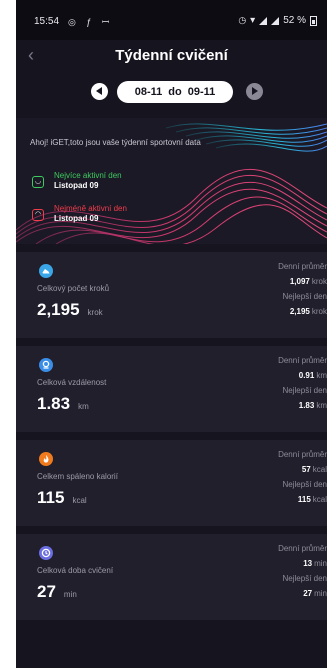  I want to click on steps-avg-label: Denní průměr, so click(302, 266).